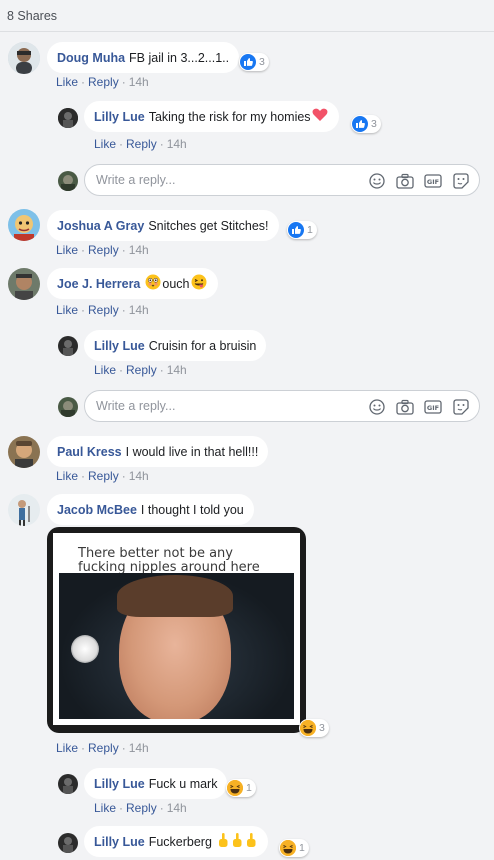  I want to click on haha-icon, so click(235, 788).